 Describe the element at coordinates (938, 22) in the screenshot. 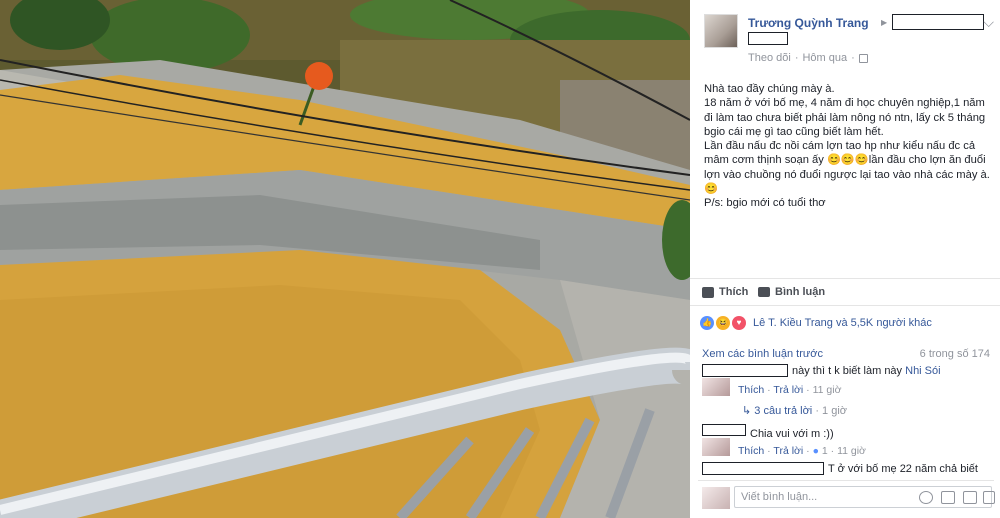

I see `redacted-target` at that location.